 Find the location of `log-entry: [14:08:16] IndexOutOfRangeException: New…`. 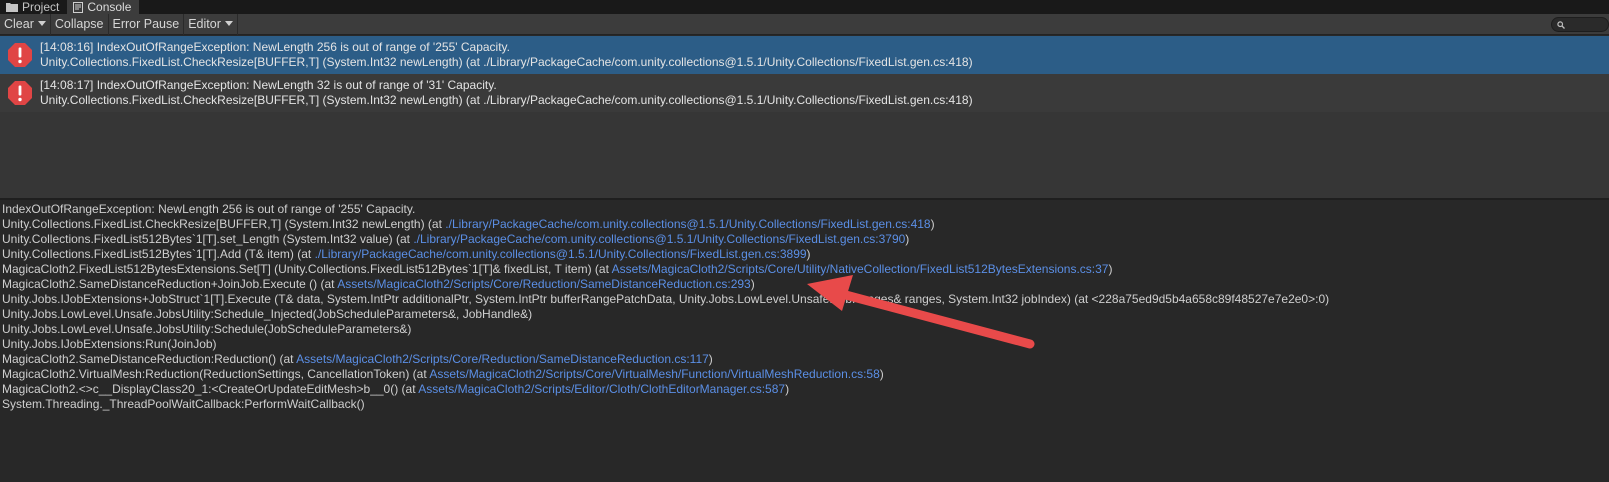

log-entry: [14:08:16] IndexOutOfRangeException: New… is located at coordinates (804, 55).